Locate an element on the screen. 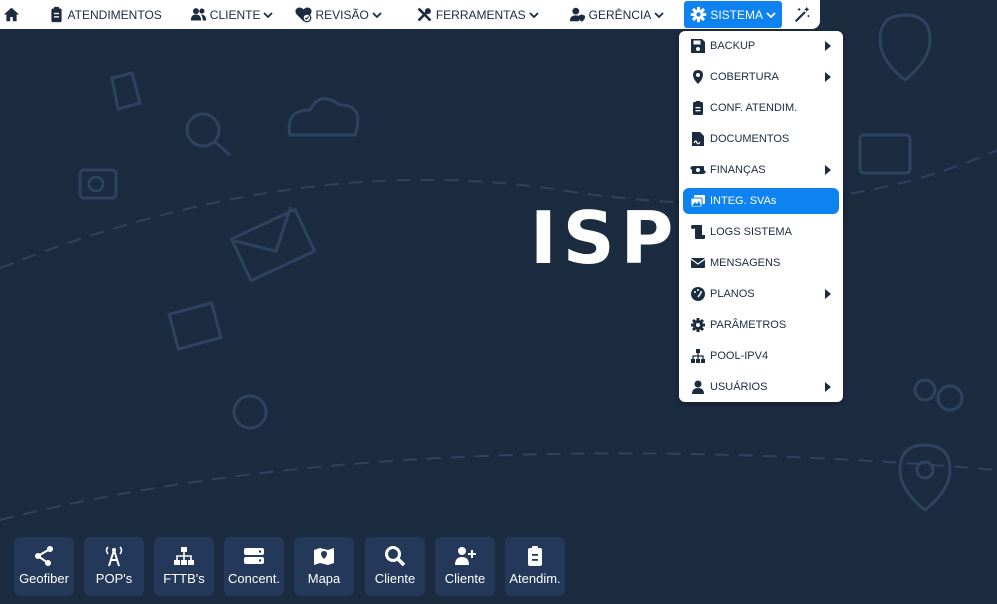  menu-item-label: PARÂMETROS is located at coordinates (748, 325).